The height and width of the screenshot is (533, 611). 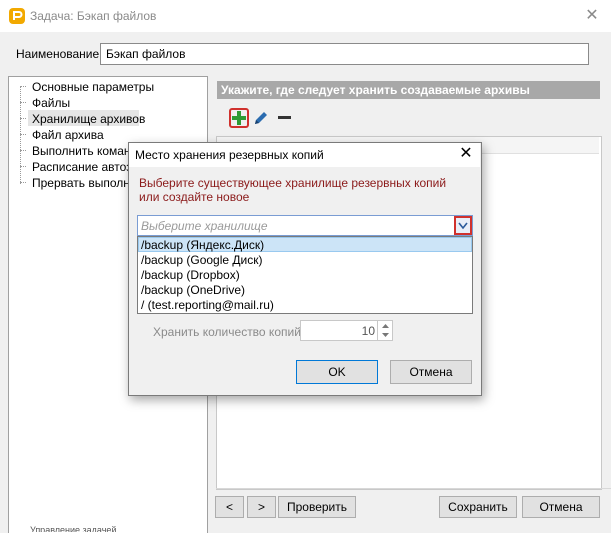 What do you see at coordinates (561, 507) in the screenshot?
I see `cancel-button: Отмена` at bounding box center [561, 507].